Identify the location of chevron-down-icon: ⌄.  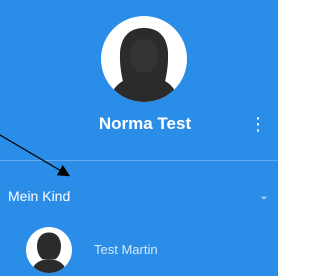
(264, 196).